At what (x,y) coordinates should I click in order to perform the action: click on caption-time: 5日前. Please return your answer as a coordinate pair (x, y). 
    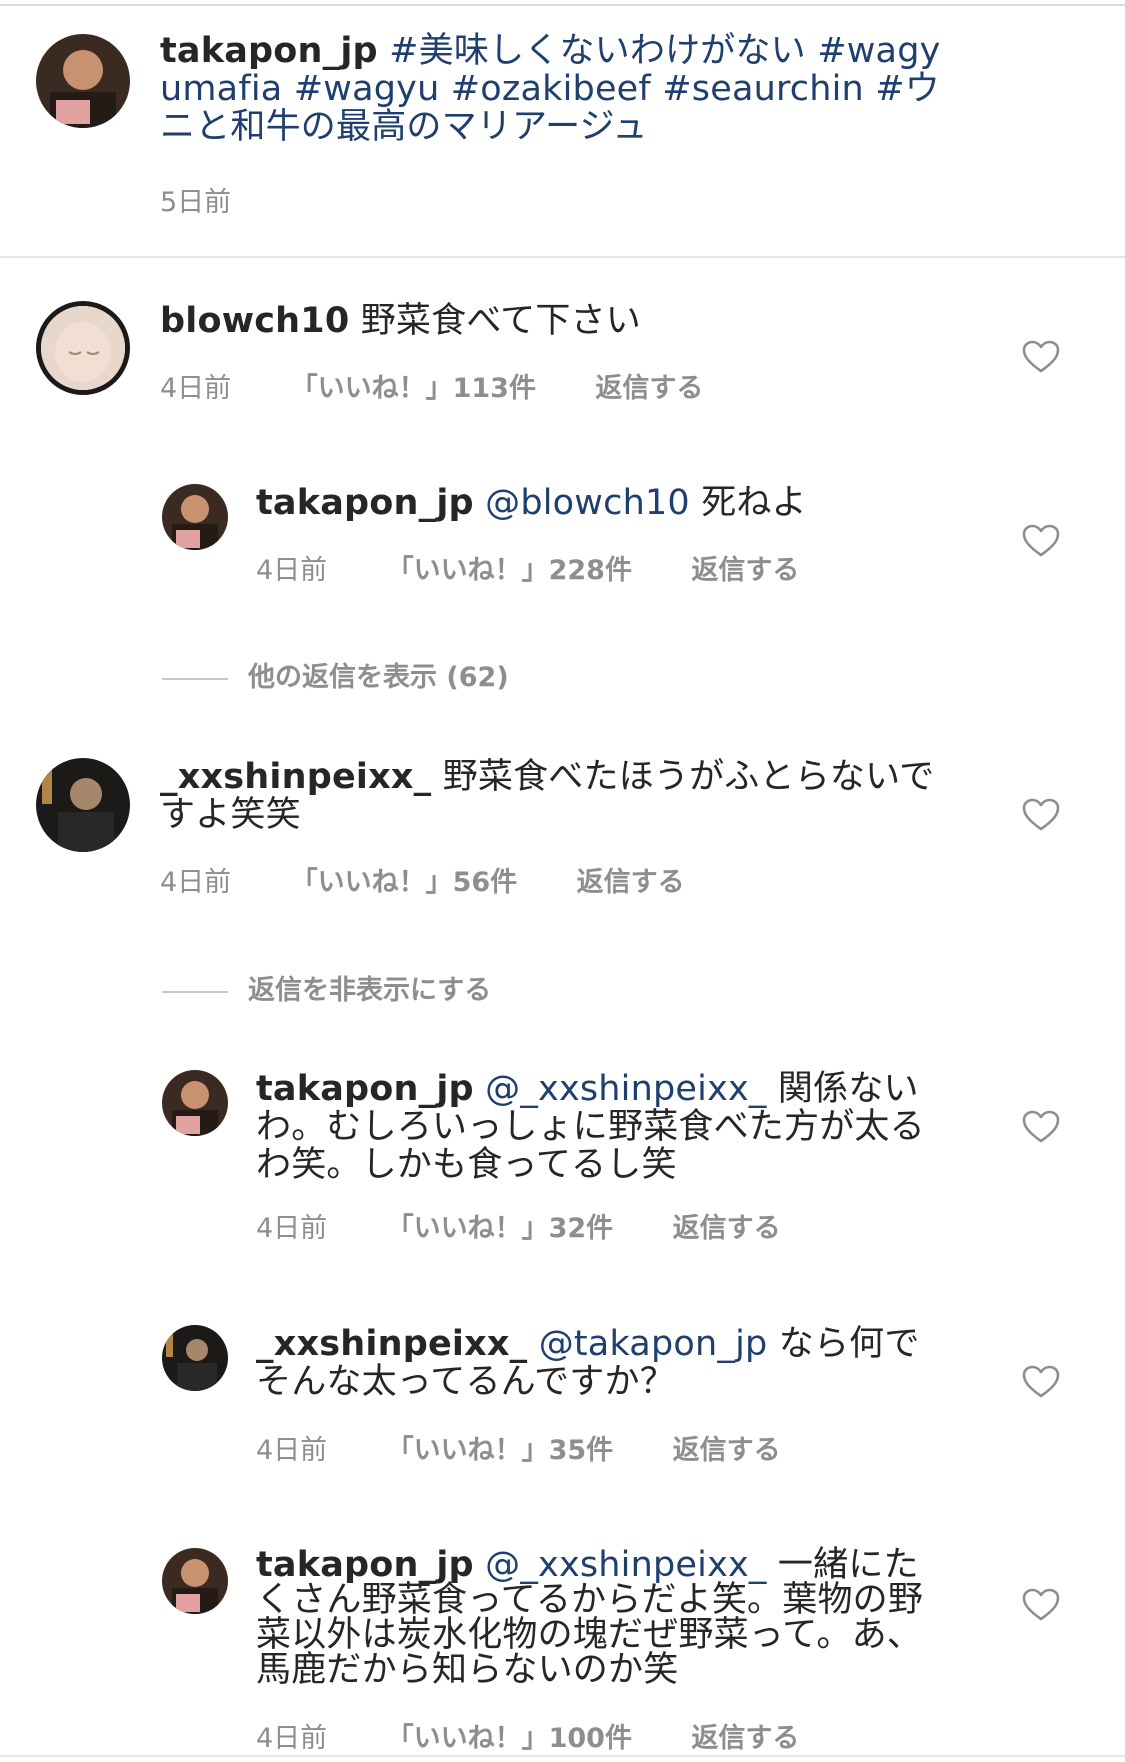
    Looking at the image, I should click on (196, 202).